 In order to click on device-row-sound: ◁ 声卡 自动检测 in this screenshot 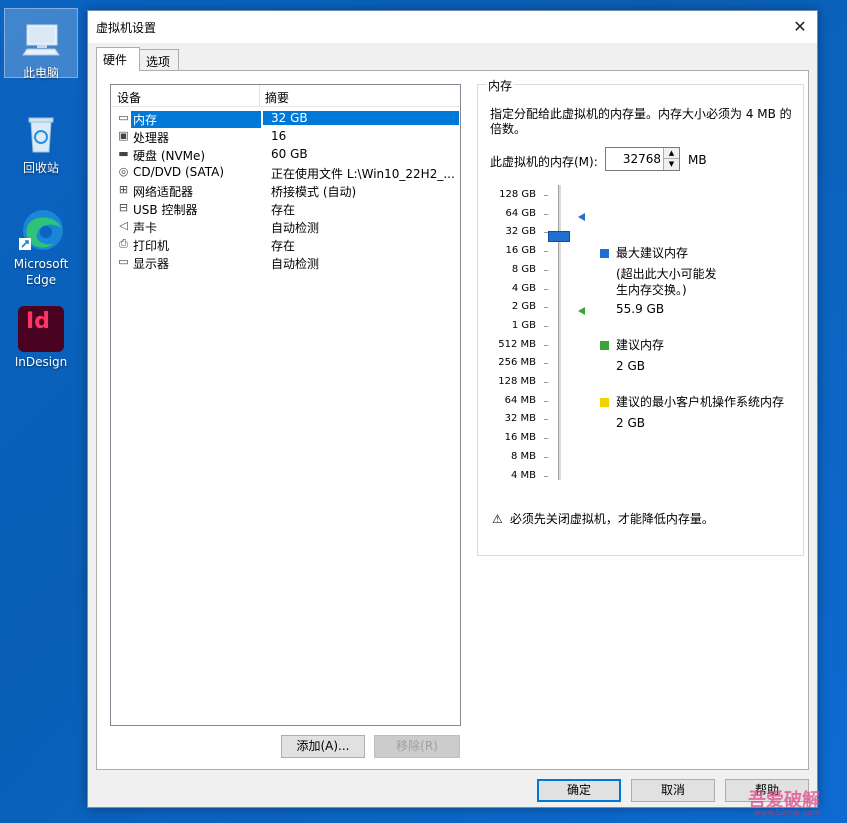, I will do `click(286, 226)`.